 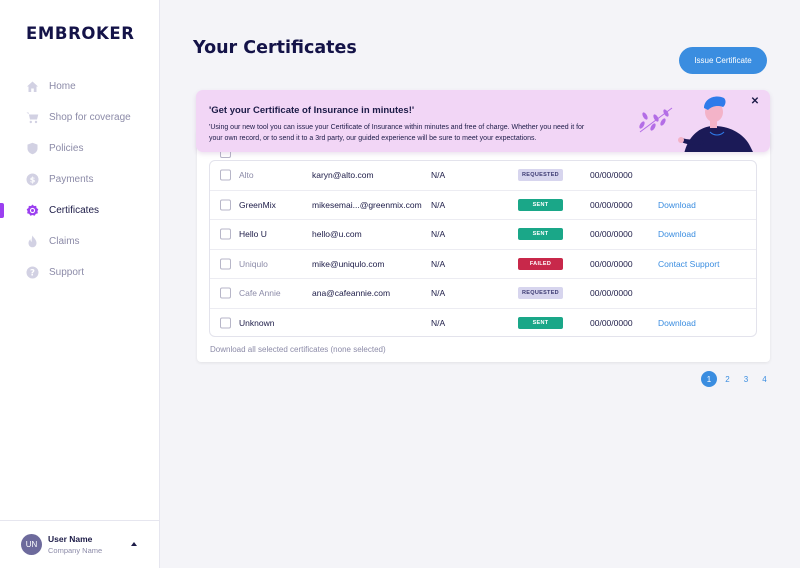 I want to click on page-button: 1, so click(x=709, y=379).